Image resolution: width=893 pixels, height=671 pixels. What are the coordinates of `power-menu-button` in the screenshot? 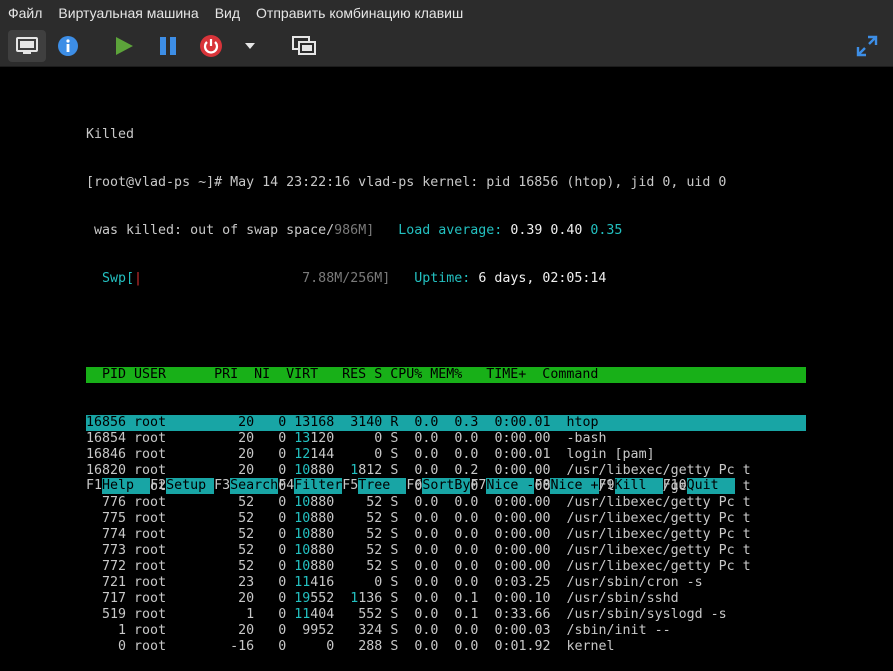 It's located at (250, 46).